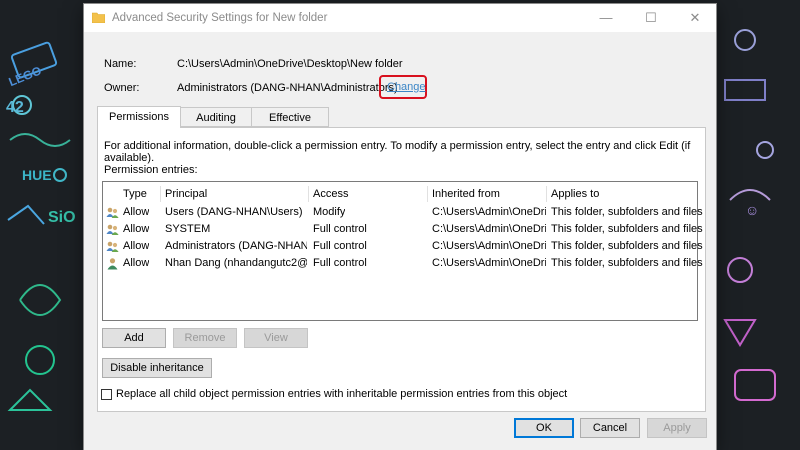 This screenshot has height=450, width=800. Describe the element at coordinates (205, 338) in the screenshot. I see `remove-button: Remove` at that location.